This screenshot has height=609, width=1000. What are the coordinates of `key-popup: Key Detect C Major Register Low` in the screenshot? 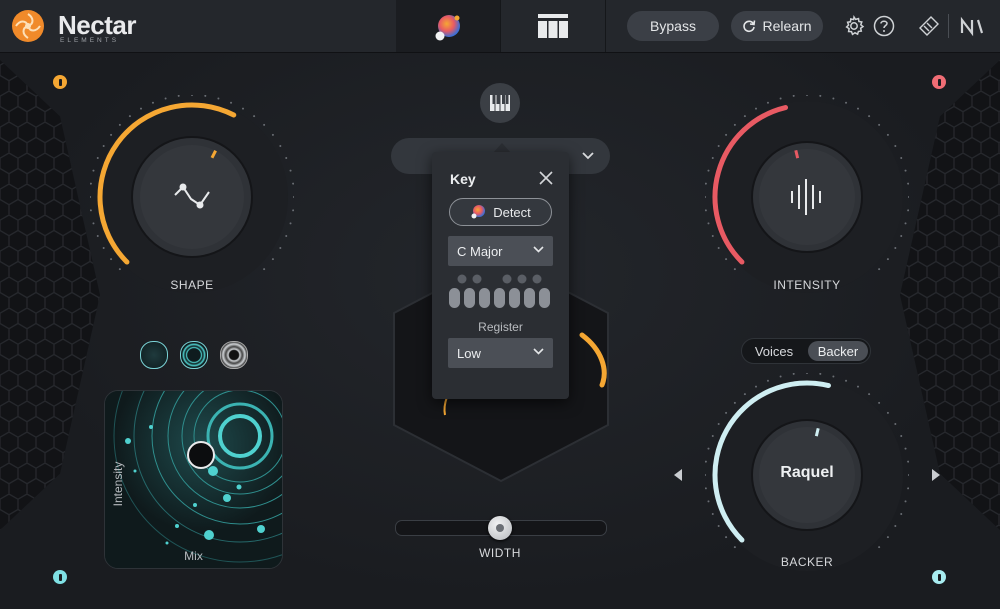 It's located at (500, 275).